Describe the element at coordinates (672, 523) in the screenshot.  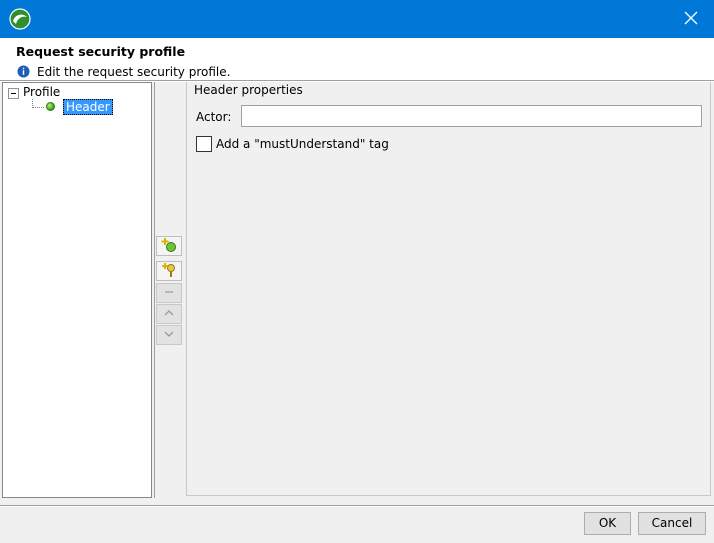
I see `cancel-button: Cancel` at that location.